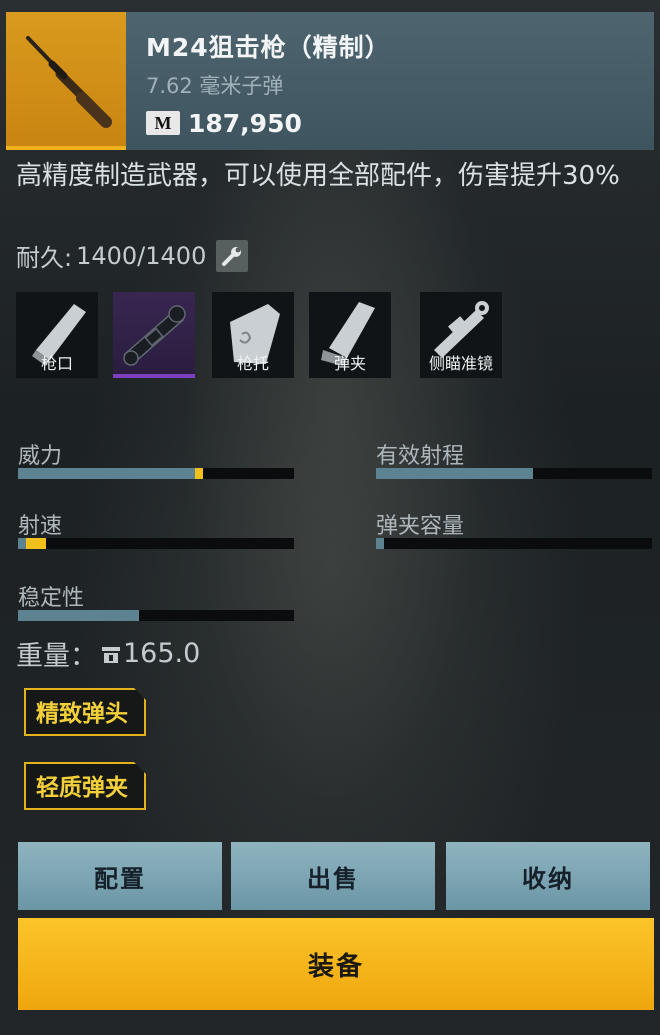 This screenshot has height=1035, width=660. Describe the element at coordinates (57, 335) in the screenshot. I see `attachment-slot-muzzle: 枪口` at that location.